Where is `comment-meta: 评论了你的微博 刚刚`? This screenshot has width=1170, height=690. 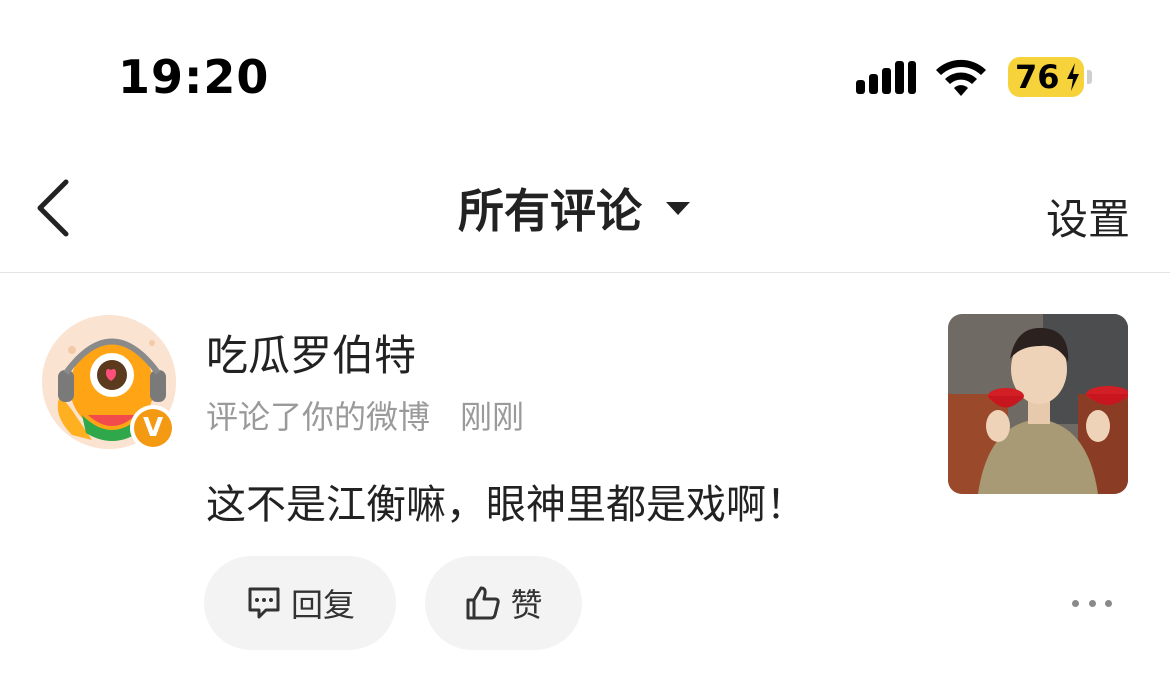 comment-meta: 评论了你的微博 刚刚 is located at coordinates (365, 415).